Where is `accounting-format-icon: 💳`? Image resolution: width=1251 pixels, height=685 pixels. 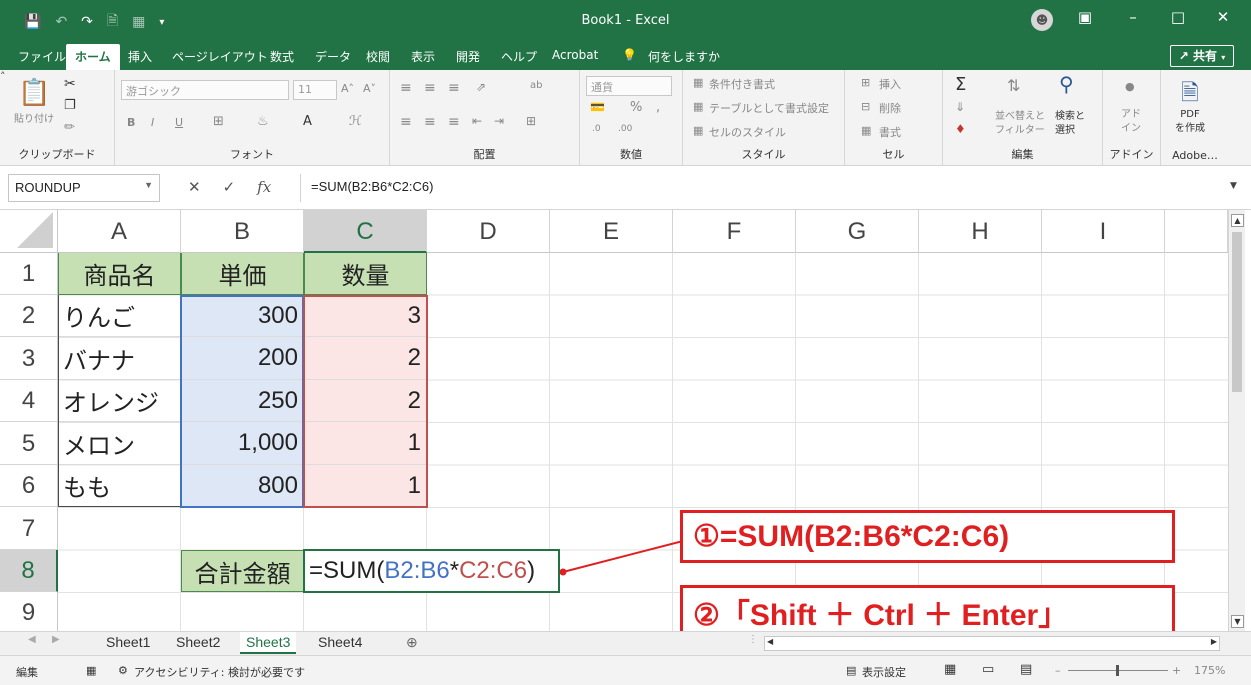 accounting-format-icon: 💳 is located at coordinates (597, 107).